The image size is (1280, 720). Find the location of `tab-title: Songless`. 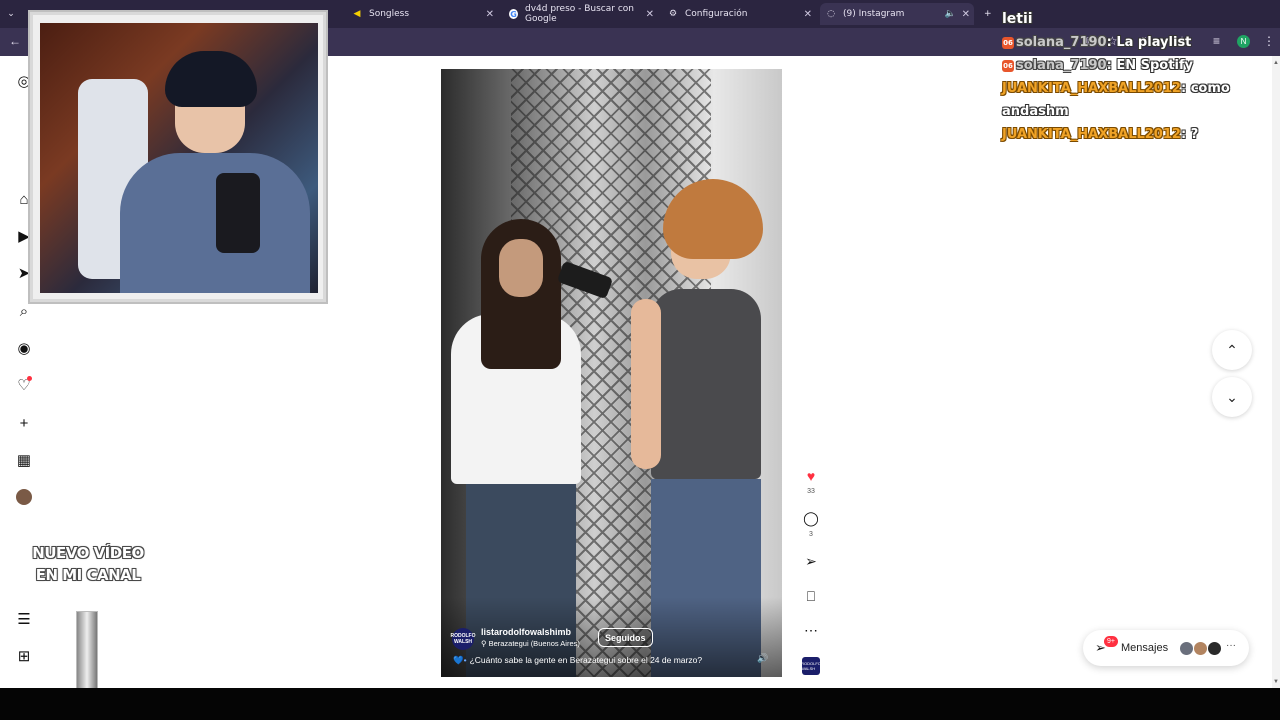

tab-title: Songless is located at coordinates (389, 14).